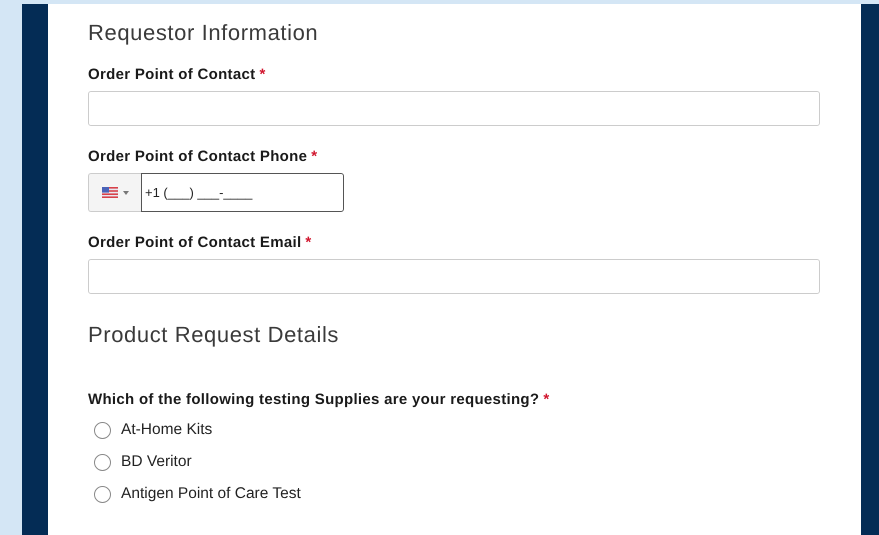 The image size is (879, 535). I want to click on field-label: Which of the following testing Supplies are your requesting?, so click(314, 399).